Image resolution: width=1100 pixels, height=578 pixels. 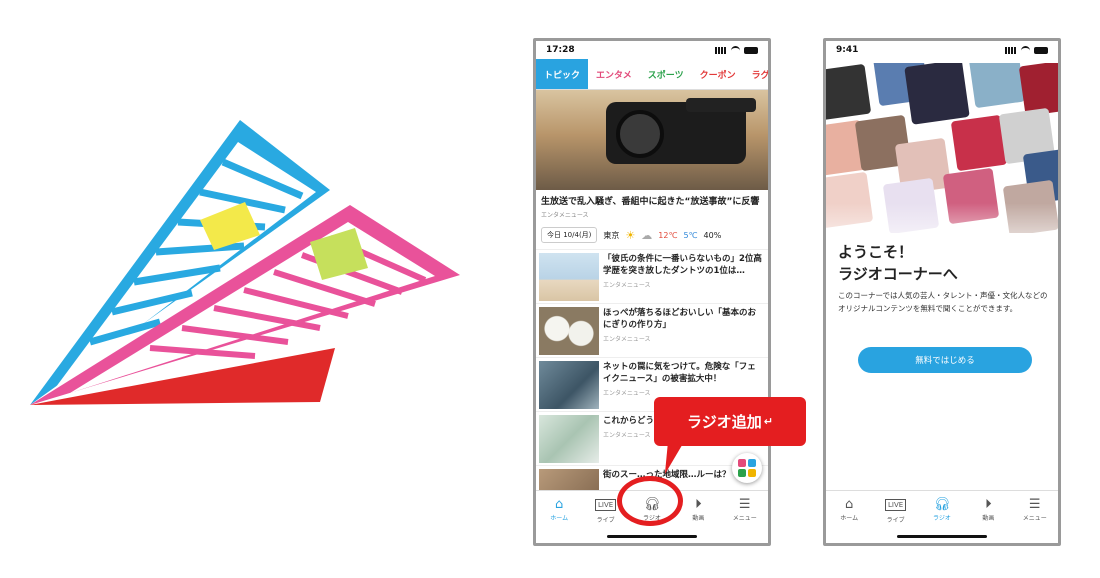 I want to click on category-tabs: トピック エンタメ スポーツ クーポン ラグビー, so click(x=652, y=74).